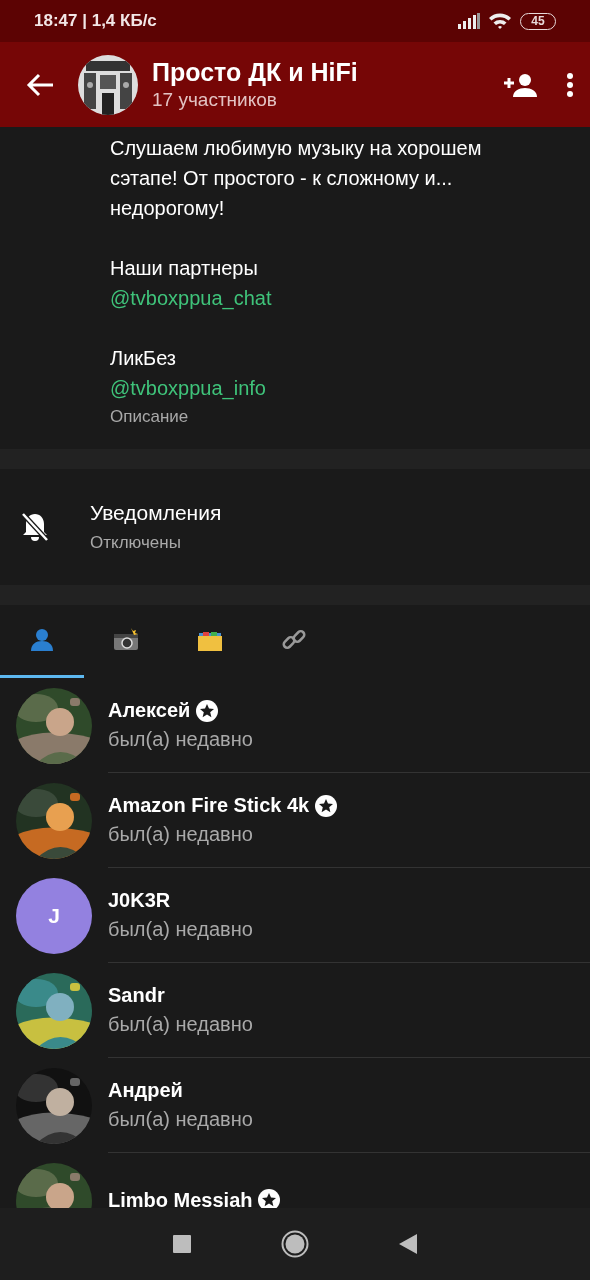  Describe the element at coordinates (340, 388) in the screenshot. I see `channel-link: @tvboxppua_info` at that location.